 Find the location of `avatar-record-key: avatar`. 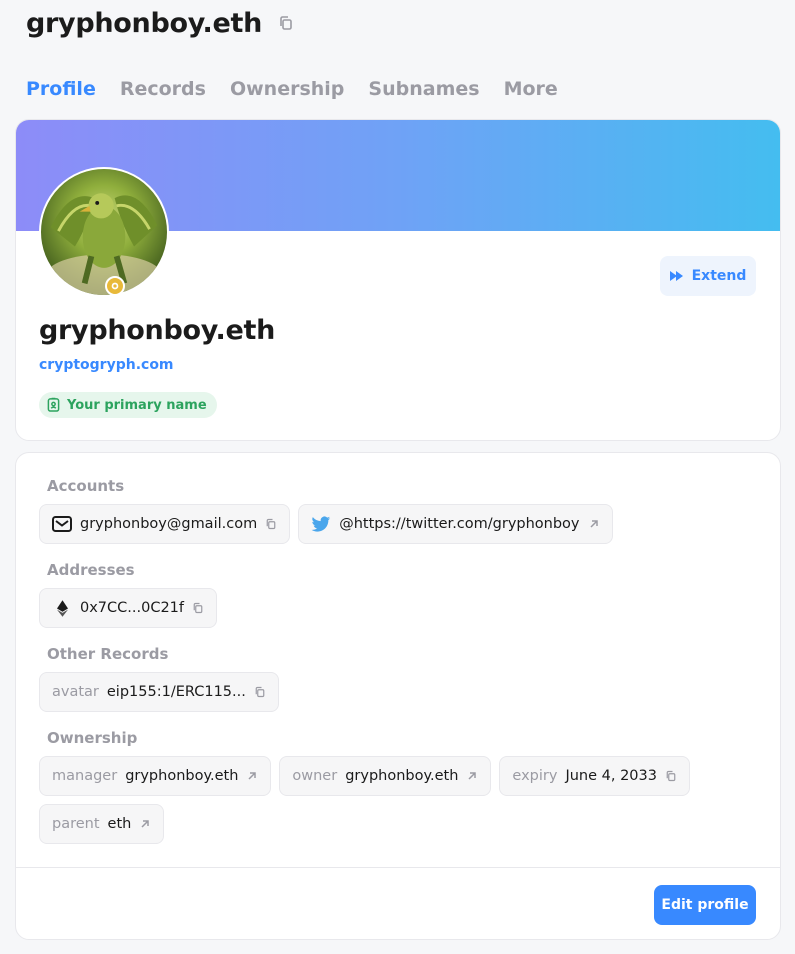

avatar-record-key: avatar is located at coordinates (75, 692).